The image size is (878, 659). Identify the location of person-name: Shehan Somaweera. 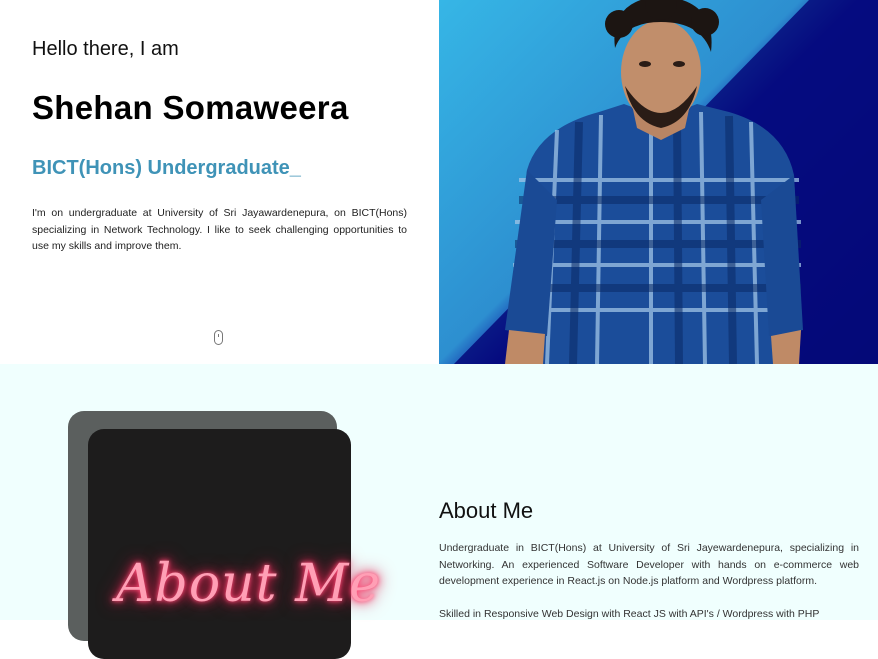
(190, 107).